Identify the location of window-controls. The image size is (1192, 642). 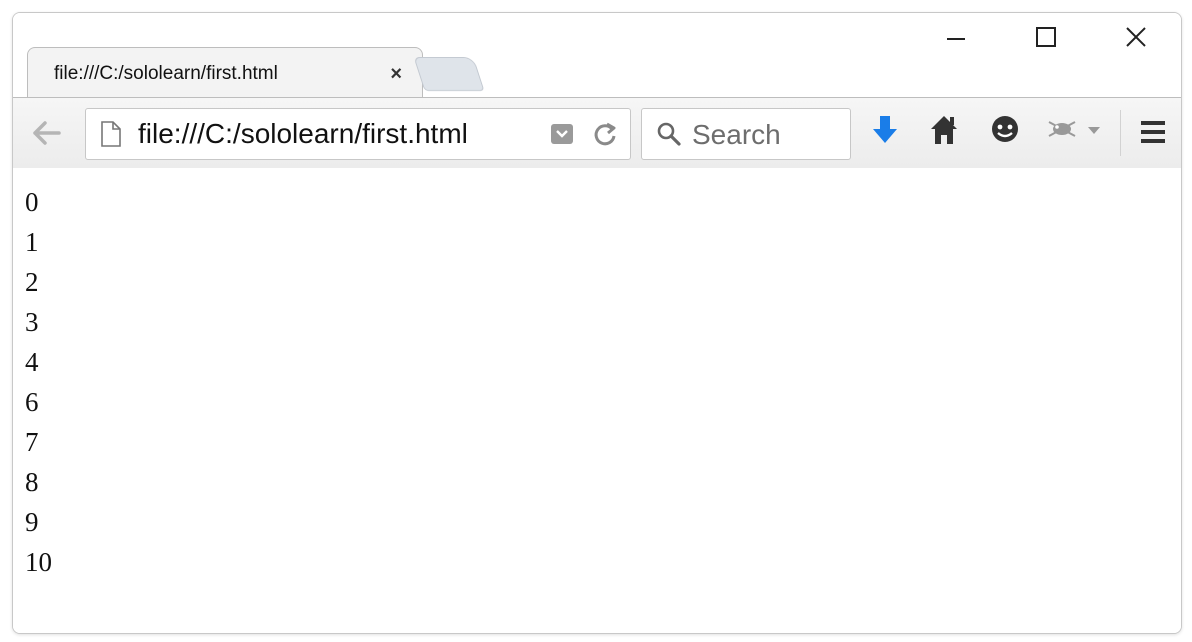
(1046, 37).